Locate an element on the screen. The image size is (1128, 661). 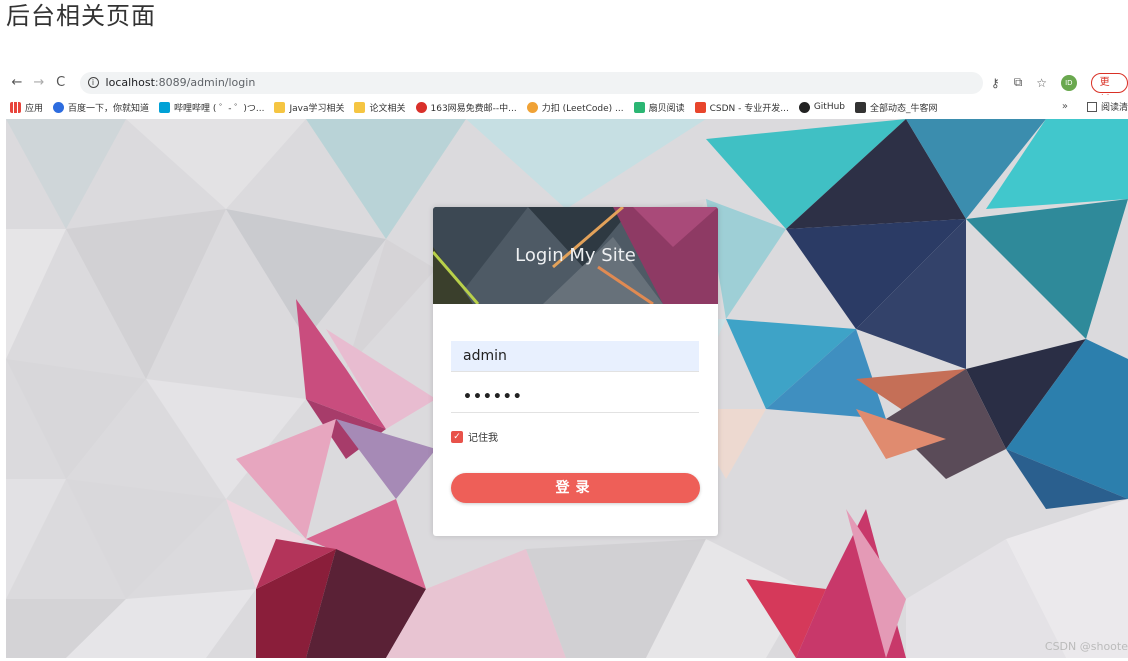
baidu-paw-icon is located at coordinates (59, 107).